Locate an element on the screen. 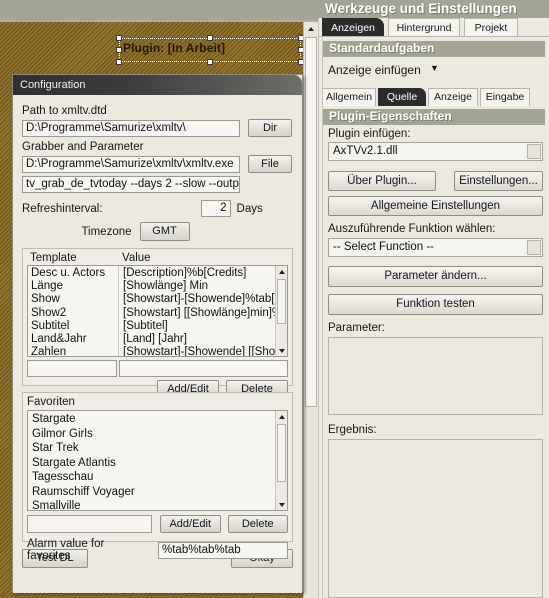 The image size is (549, 598). select-function-label: Auszuführende Funktion wählen: is located at coordinates (412, 229).